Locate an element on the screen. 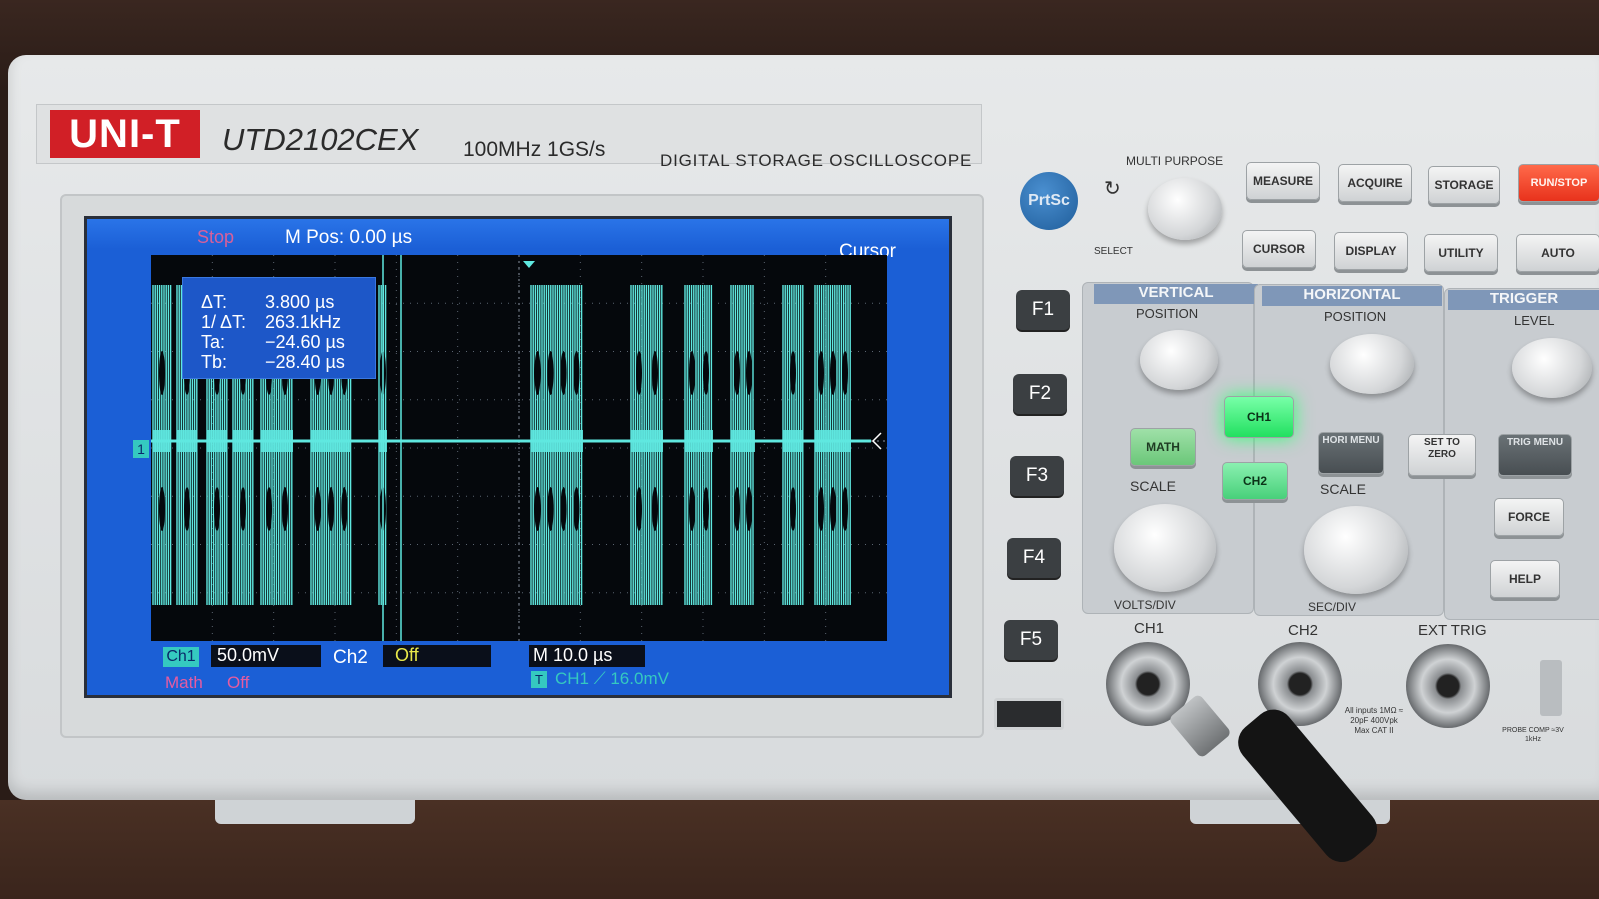  vertical-heading: VERTICAL is located at coordinates (1176, 294).